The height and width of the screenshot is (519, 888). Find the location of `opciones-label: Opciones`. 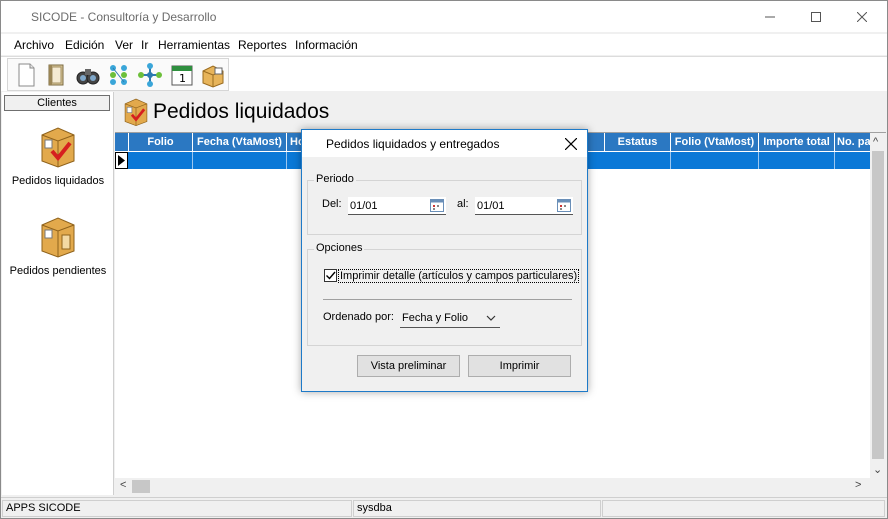

opciones-label: Opciones is located at coordinates (339, 248).